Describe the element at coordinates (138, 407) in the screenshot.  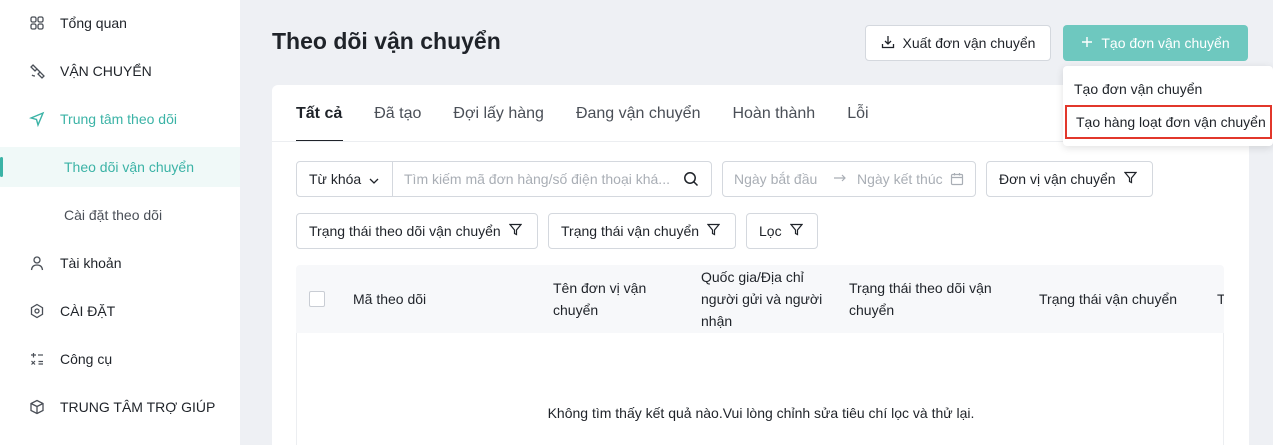
I see `sidebar-item-label: TRUNG TÂM TRỢ GIÚP` at that location.